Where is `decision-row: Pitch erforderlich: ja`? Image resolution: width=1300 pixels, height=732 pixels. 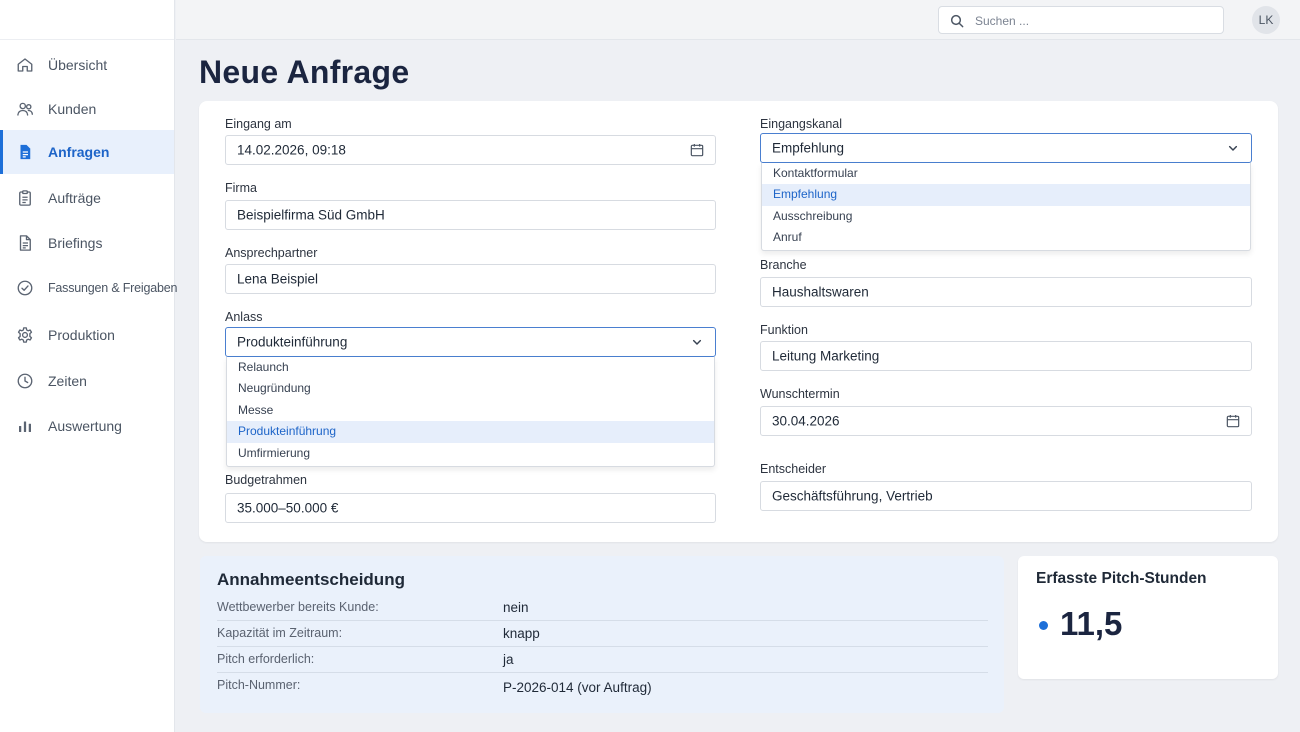 decision-row: Pitch erforderlich: ja is located at coordinates (602, 662).